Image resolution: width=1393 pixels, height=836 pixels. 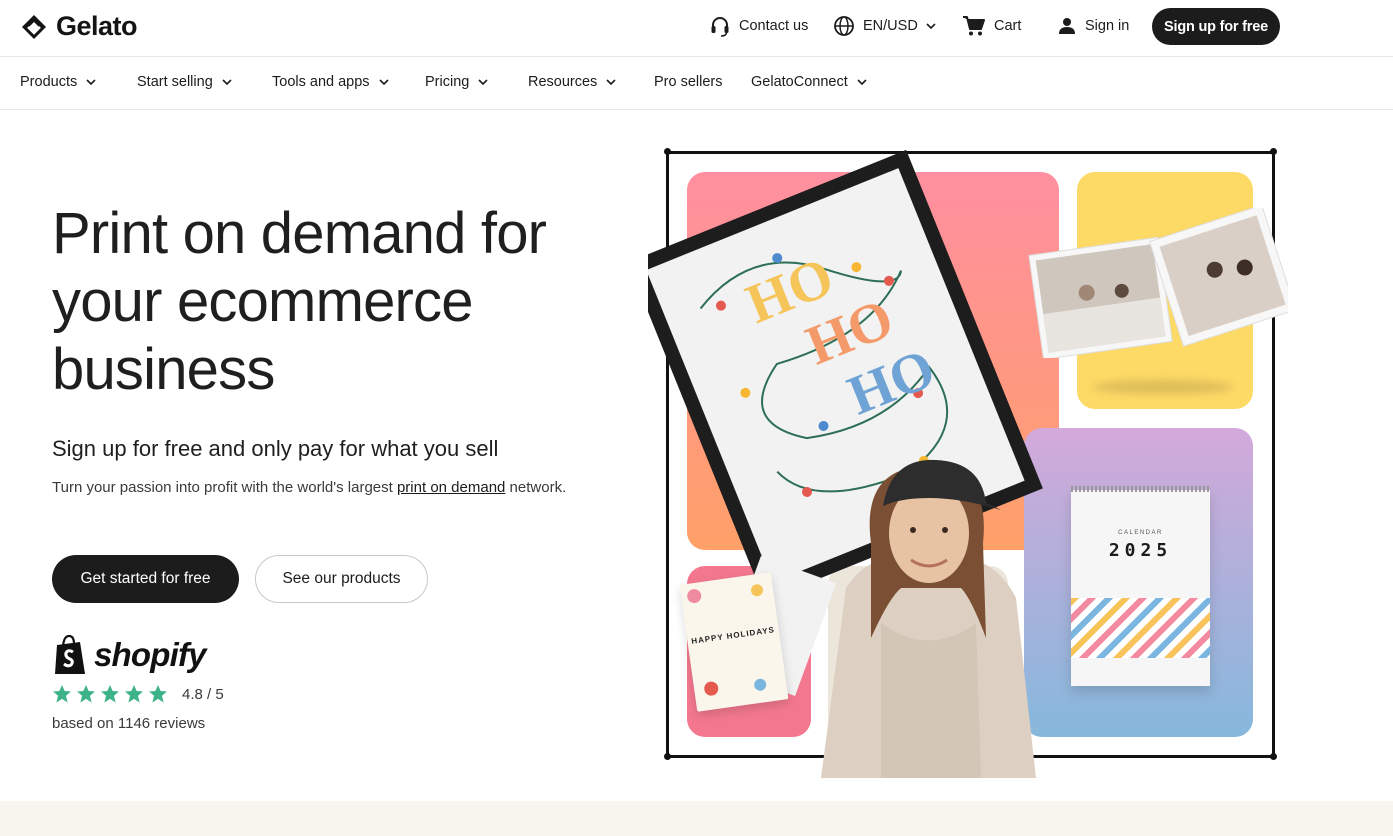 What do you see at coordinates (1140, 533) in the screenshot?
I see `calendar-label: CALENDAR` at bounding box center [1140, 533].